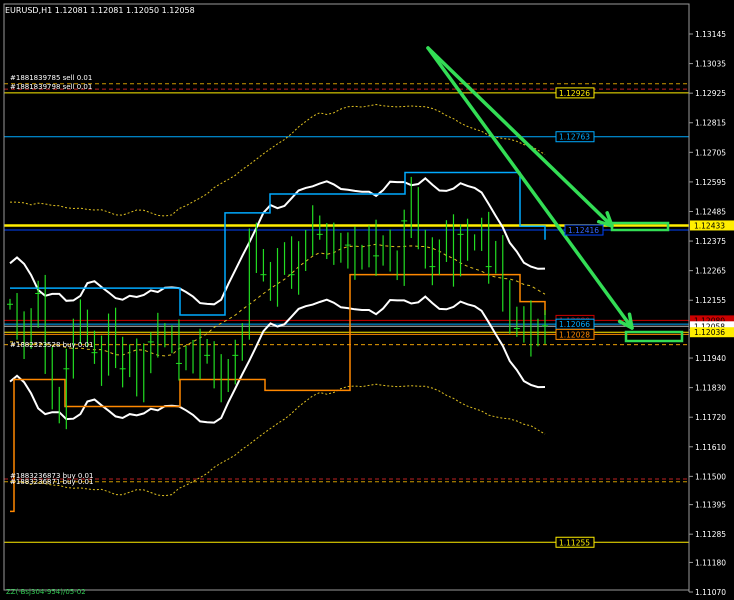  I want to click on order-label: #1882323528 buy 0.01, so click(51, 345).